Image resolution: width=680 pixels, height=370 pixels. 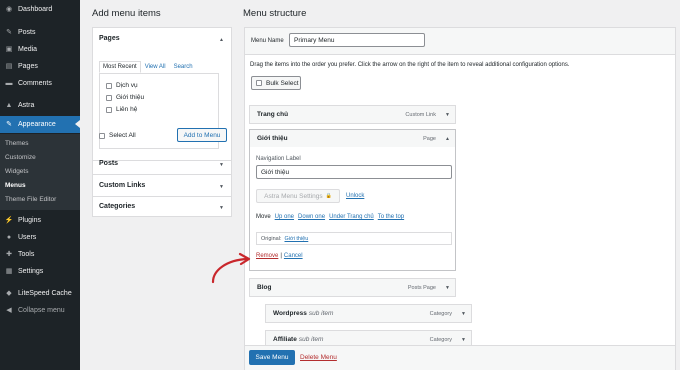 What do you see at coordinates (117, 206) in the screenshot?
I see `categories-section-title: Categories` at bounding box center [117, 206].